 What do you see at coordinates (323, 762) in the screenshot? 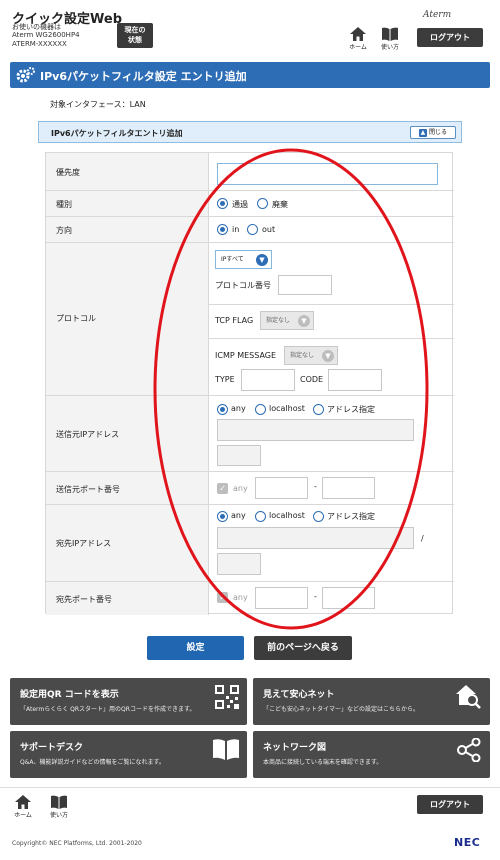
I see `tile-description: 本商品に接続している端末を確認できます。` at bounding box center [323, 762].